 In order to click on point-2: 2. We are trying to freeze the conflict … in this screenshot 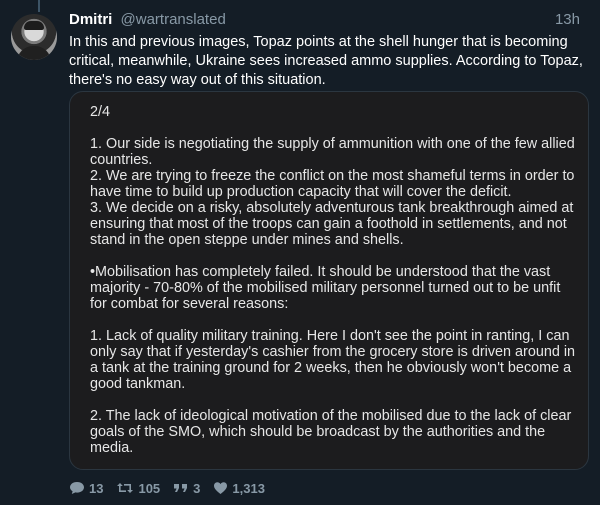, I will do `click(332, 184)`.